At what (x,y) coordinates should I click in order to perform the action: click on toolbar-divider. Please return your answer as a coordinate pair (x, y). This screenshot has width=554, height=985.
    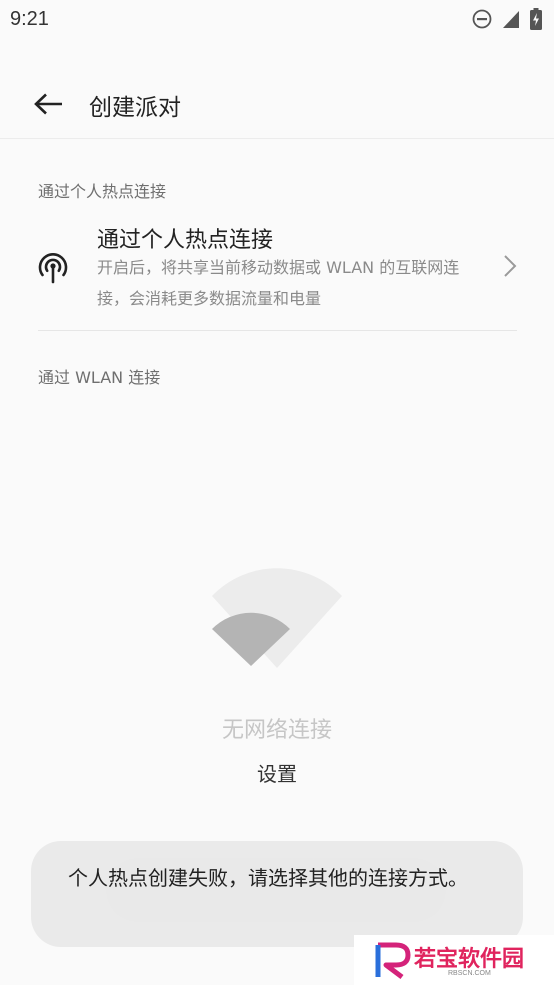
    Looking at the image, I should click on (277, 138).